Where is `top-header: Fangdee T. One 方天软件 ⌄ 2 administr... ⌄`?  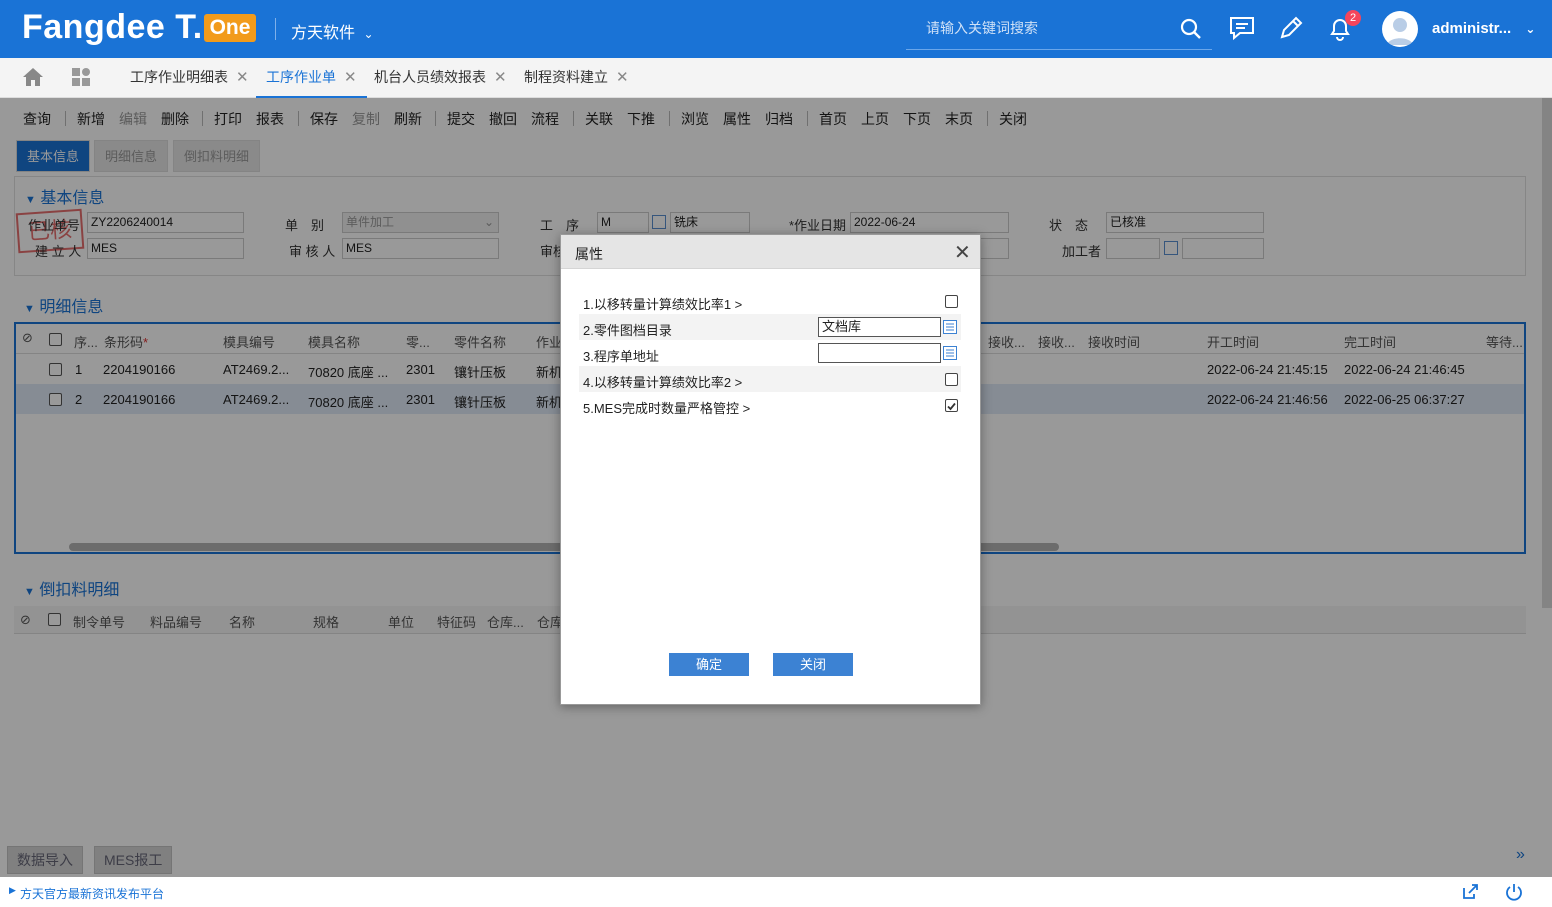 top-header: Fangdee T. One 方天软件 ⌄ 2 administr... ⌄ is located at coordinates (776, 29).